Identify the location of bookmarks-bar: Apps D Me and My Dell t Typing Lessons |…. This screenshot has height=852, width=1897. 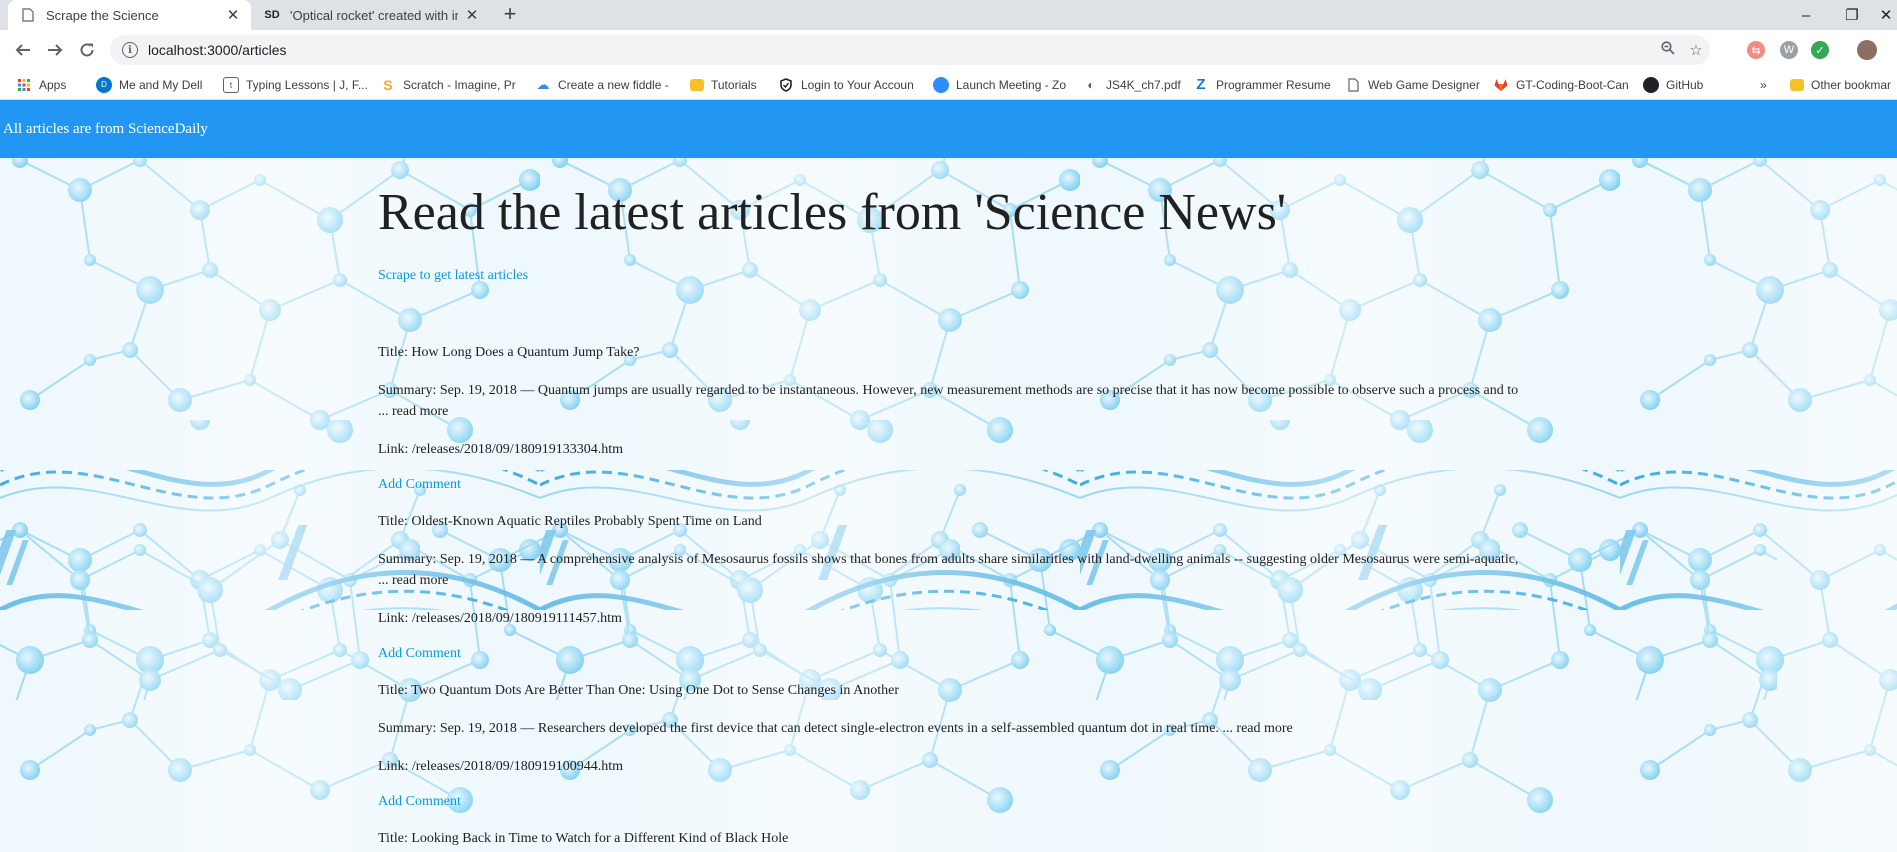
(948, 85).